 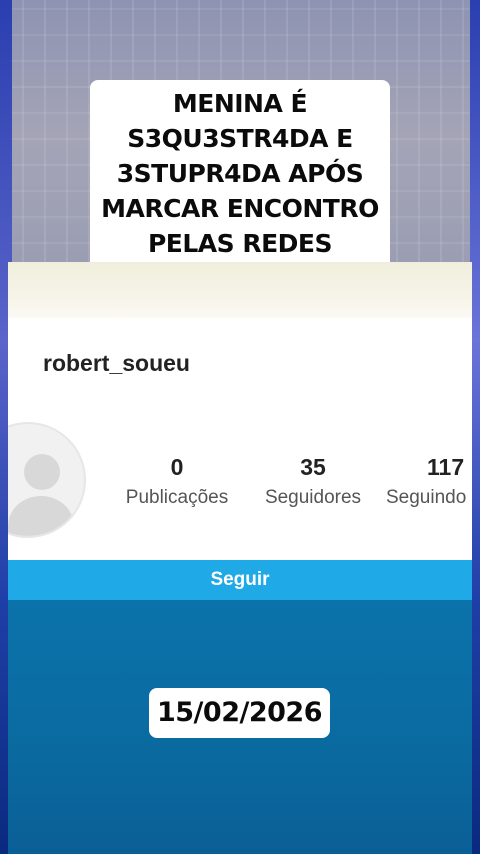 What do you see at coordinates (429, 481) in the screenshot?
I see `stat-following: 117 Seguindo` at bounding box center [429, 481].